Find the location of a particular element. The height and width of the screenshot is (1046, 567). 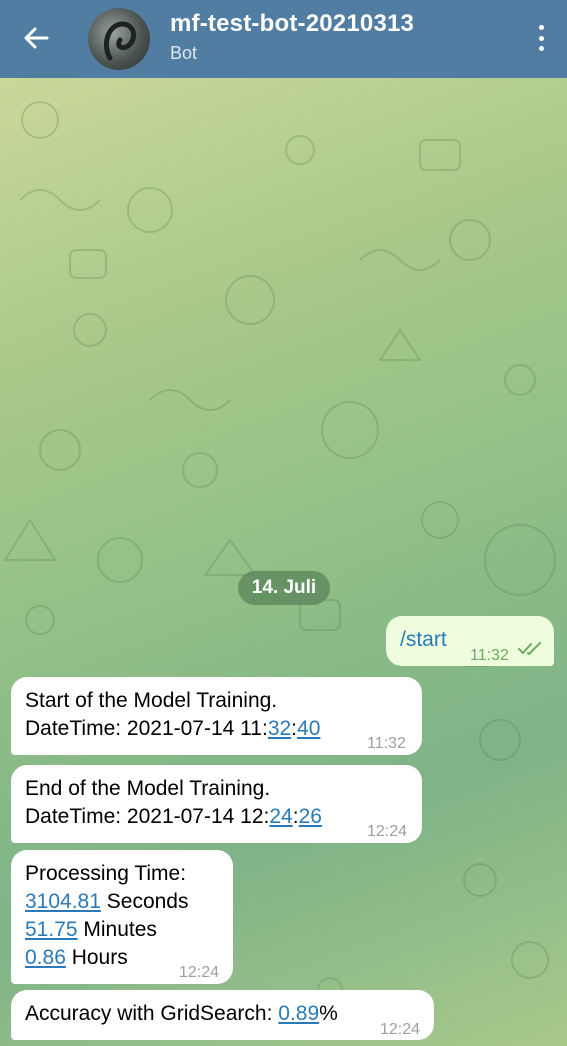

message-line: DateTime: 2021-07-14 11:32:40 is located at coordinates (173, 728).